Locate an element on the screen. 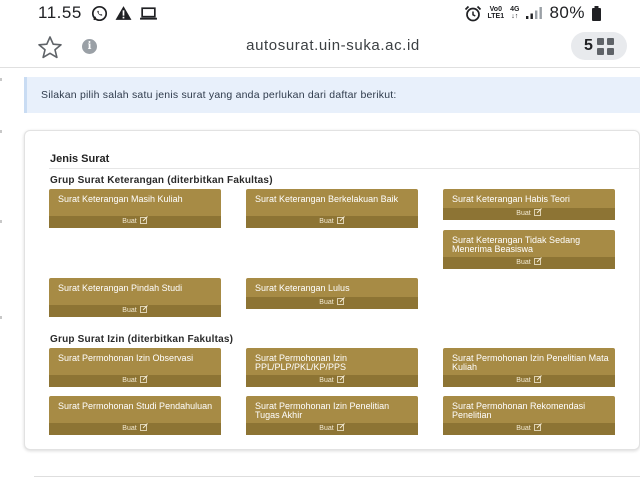 The height and width of the screenshot is (480, 640). letter-name: Surat Keterangan Pindah Studi is located at coordinates (120, 288).